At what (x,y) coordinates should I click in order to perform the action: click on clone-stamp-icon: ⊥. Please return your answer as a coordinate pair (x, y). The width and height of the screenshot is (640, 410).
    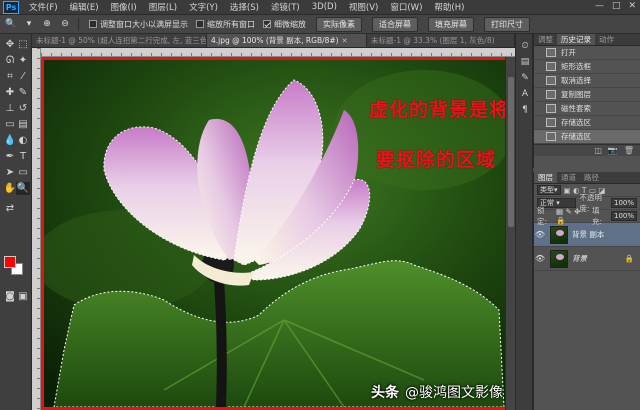
    Looking at the image, I should click on (10, 108).